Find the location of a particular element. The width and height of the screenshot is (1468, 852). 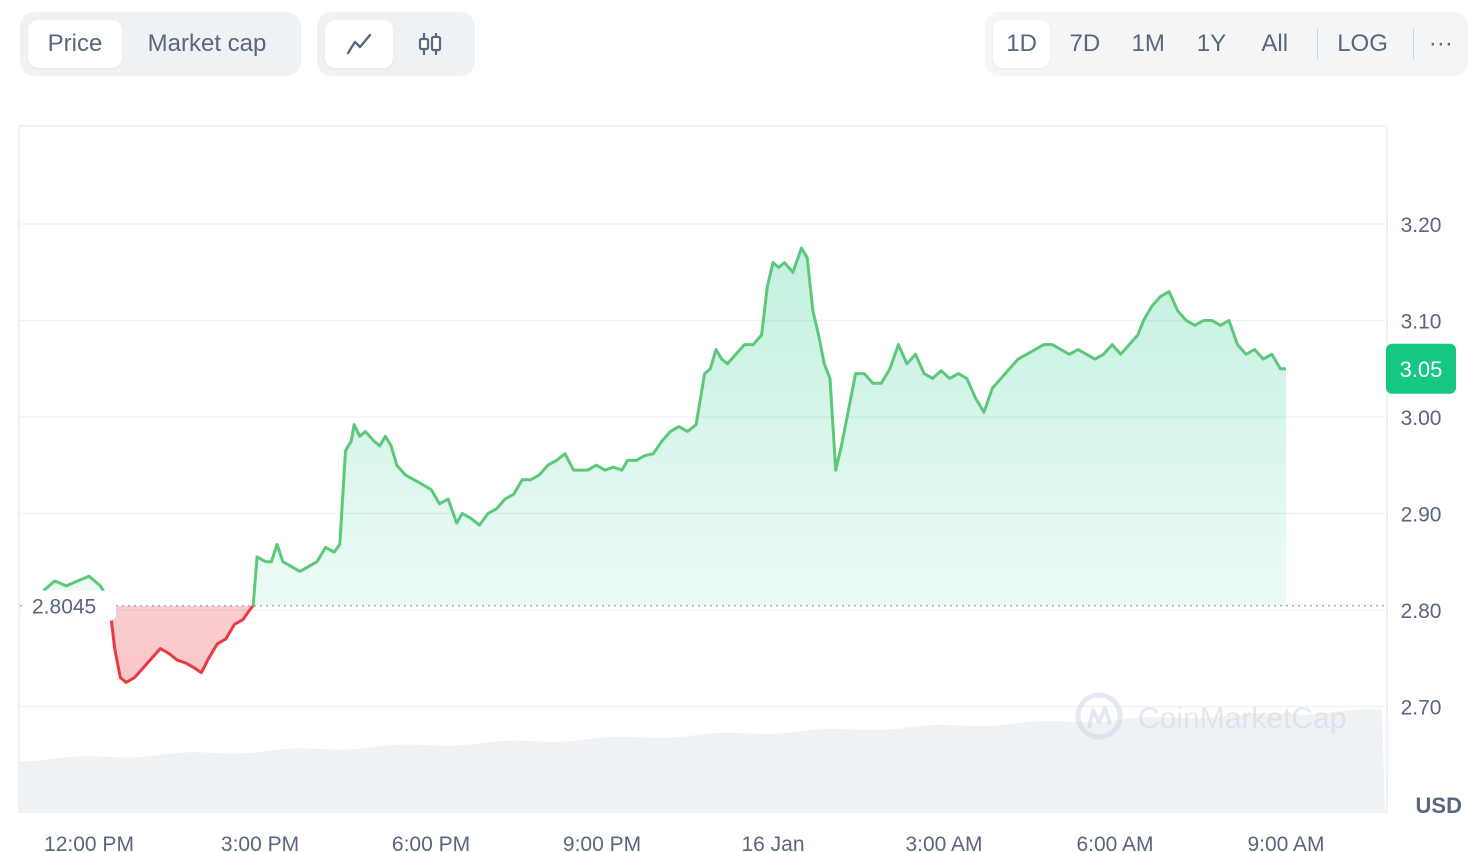

y-tick-label: 3.00 is located at coordinates (1421, 418).